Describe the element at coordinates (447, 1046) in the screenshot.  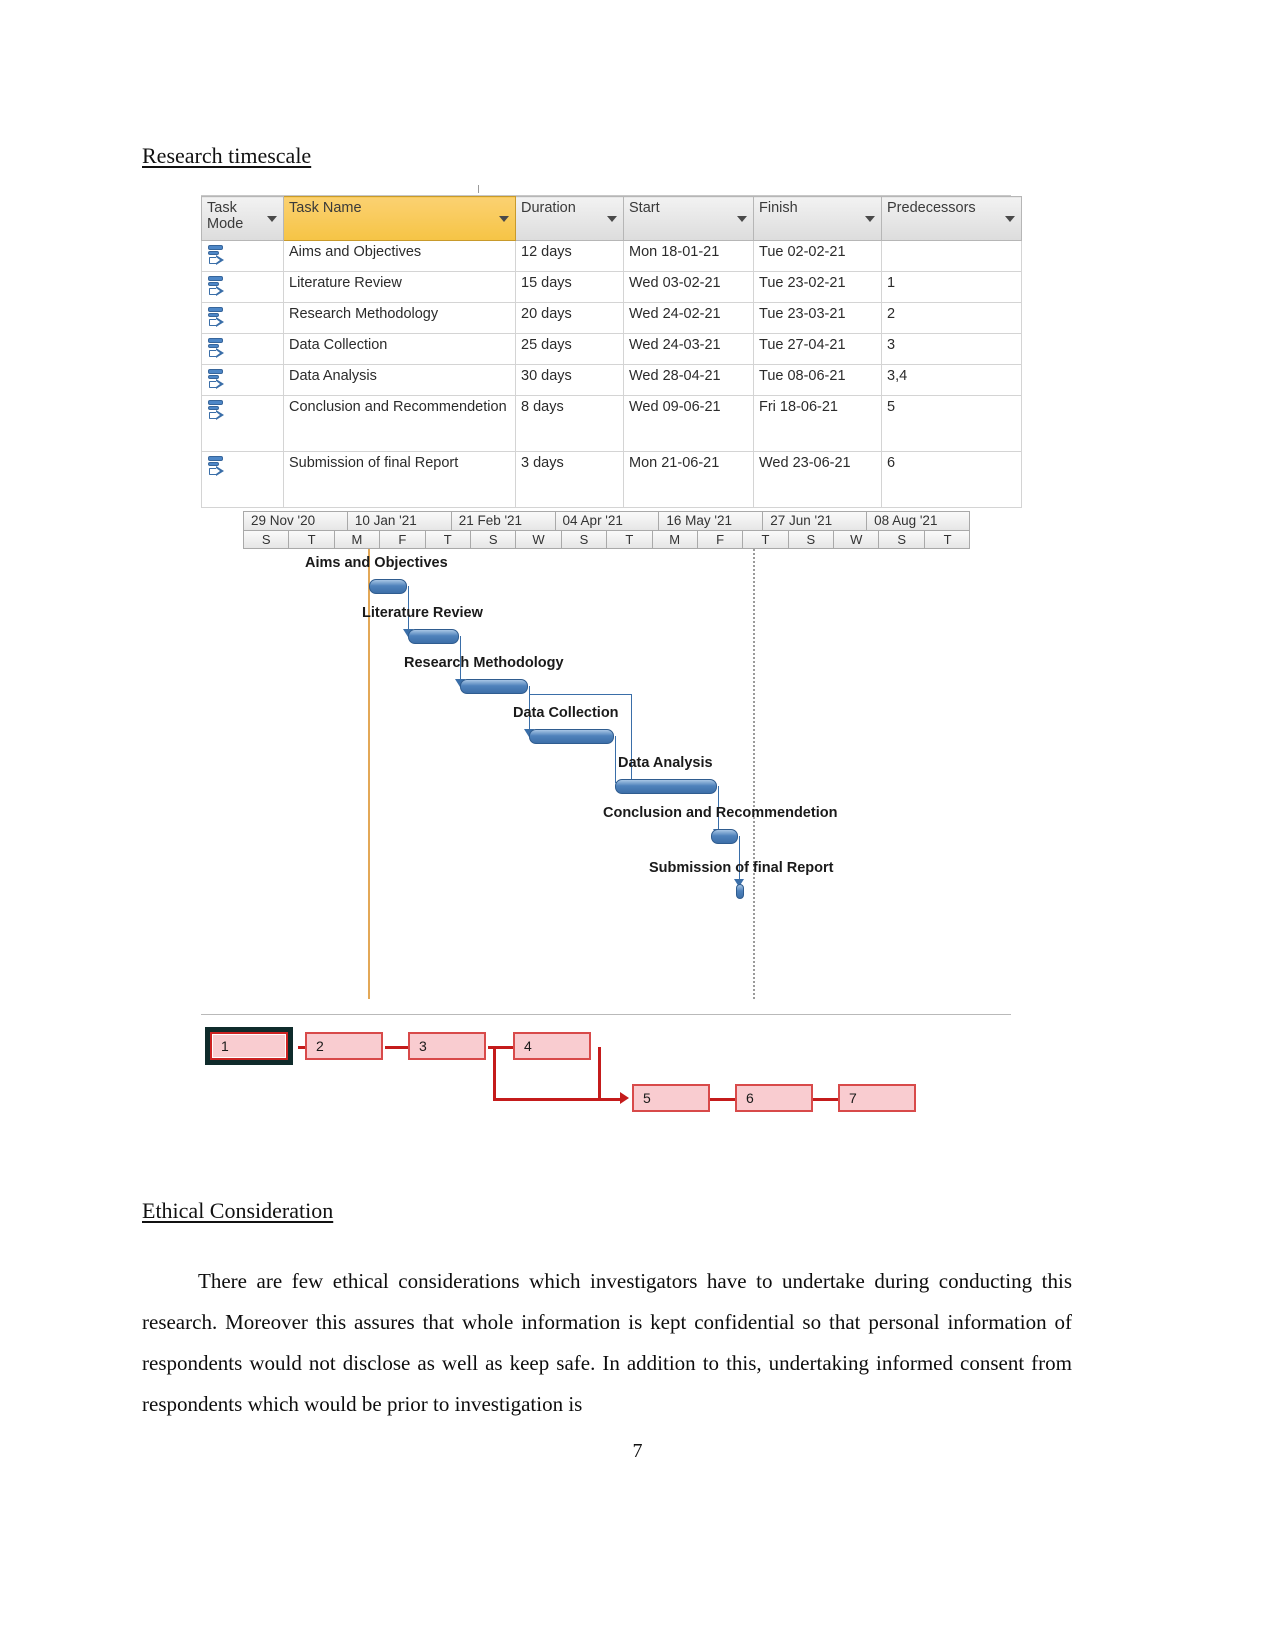
I see `network-node: 3` at that location.